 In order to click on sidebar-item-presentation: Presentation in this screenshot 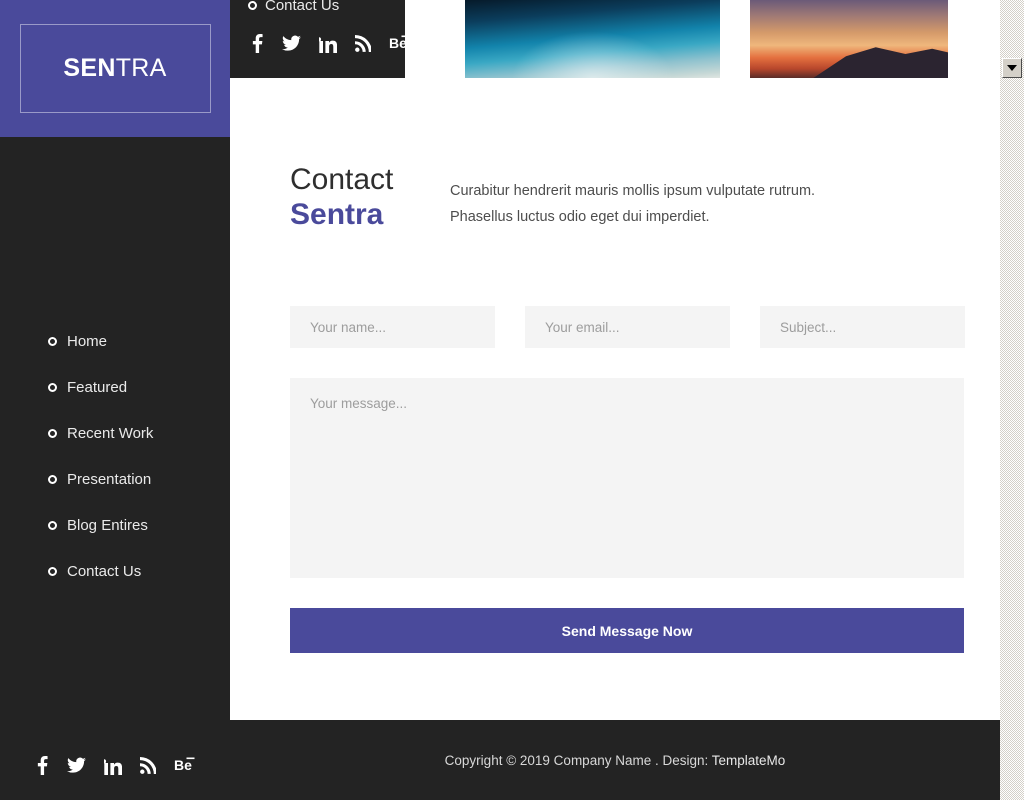, I will do `click(115, 479)`.